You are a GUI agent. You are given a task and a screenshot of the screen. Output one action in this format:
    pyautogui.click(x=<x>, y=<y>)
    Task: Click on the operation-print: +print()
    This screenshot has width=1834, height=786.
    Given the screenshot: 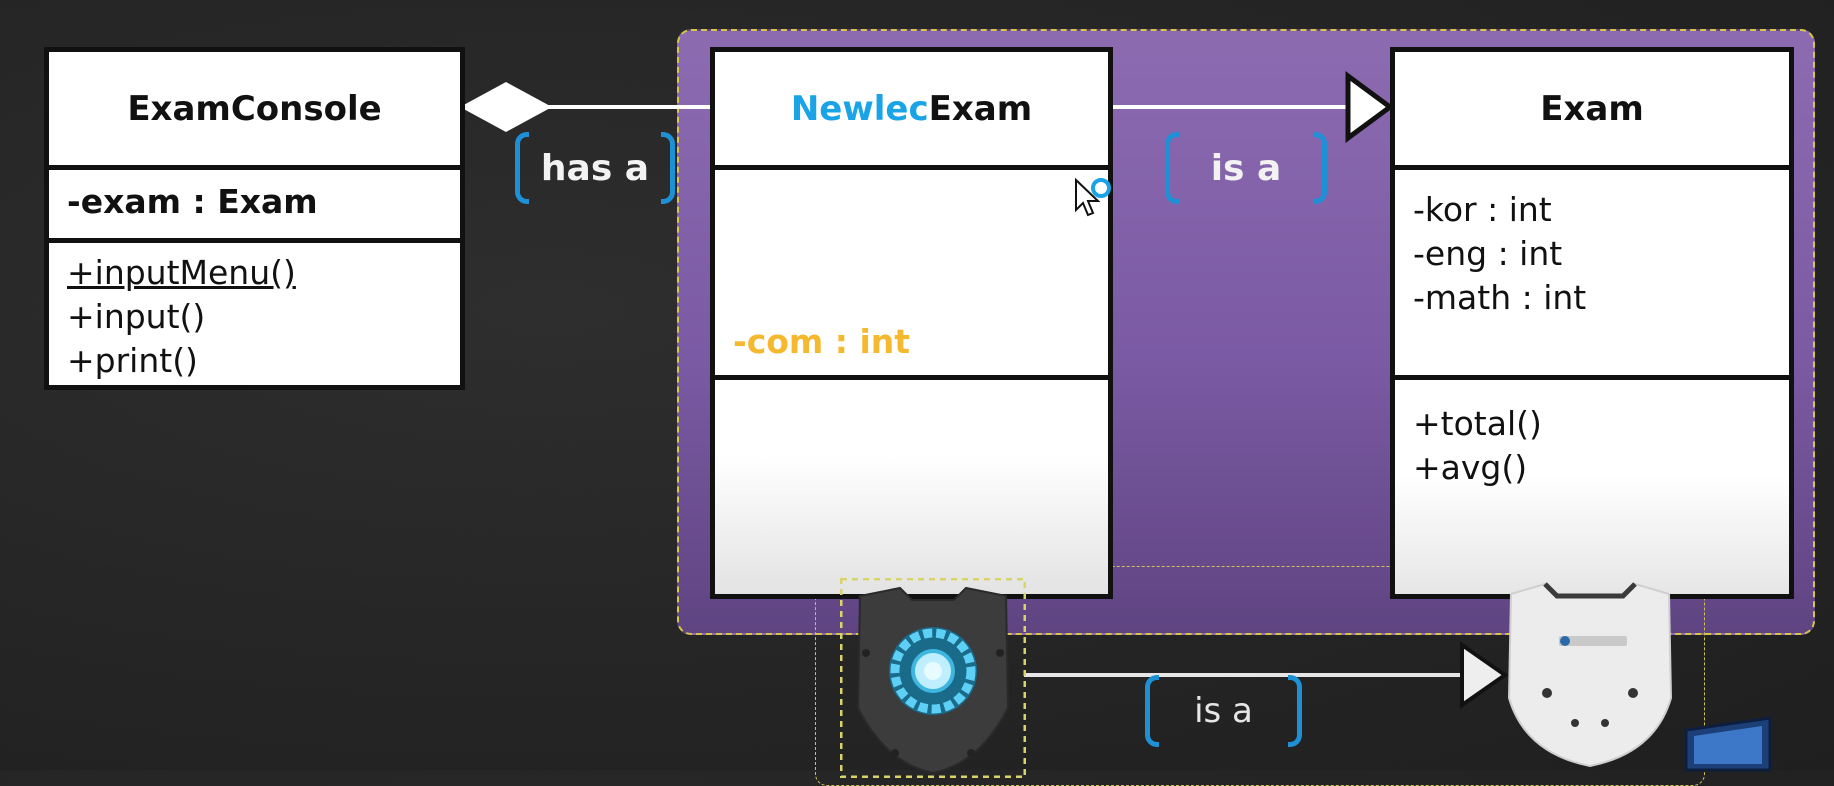 What is the action you would take?
    pyautogui.click(x=132, y=360)
    